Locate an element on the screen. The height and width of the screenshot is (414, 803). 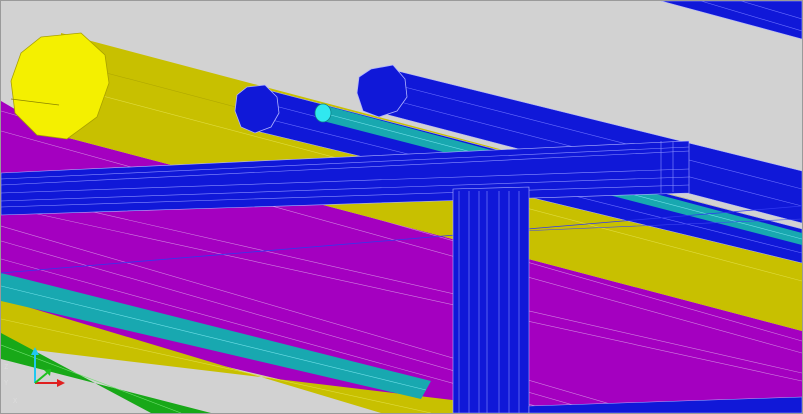
x-axis-label: X is located at coordinates (15, 401).